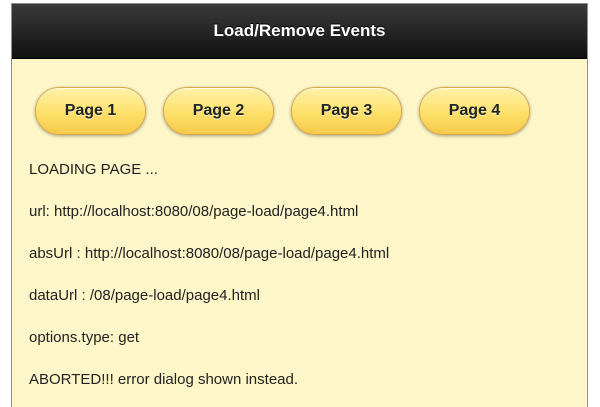  What do you see at coordinates (144, 295) in the screenshot?
I see `log-dataurl-line: dataUrl : /08/page-load/page4.html` at bounding box center [144, 295].